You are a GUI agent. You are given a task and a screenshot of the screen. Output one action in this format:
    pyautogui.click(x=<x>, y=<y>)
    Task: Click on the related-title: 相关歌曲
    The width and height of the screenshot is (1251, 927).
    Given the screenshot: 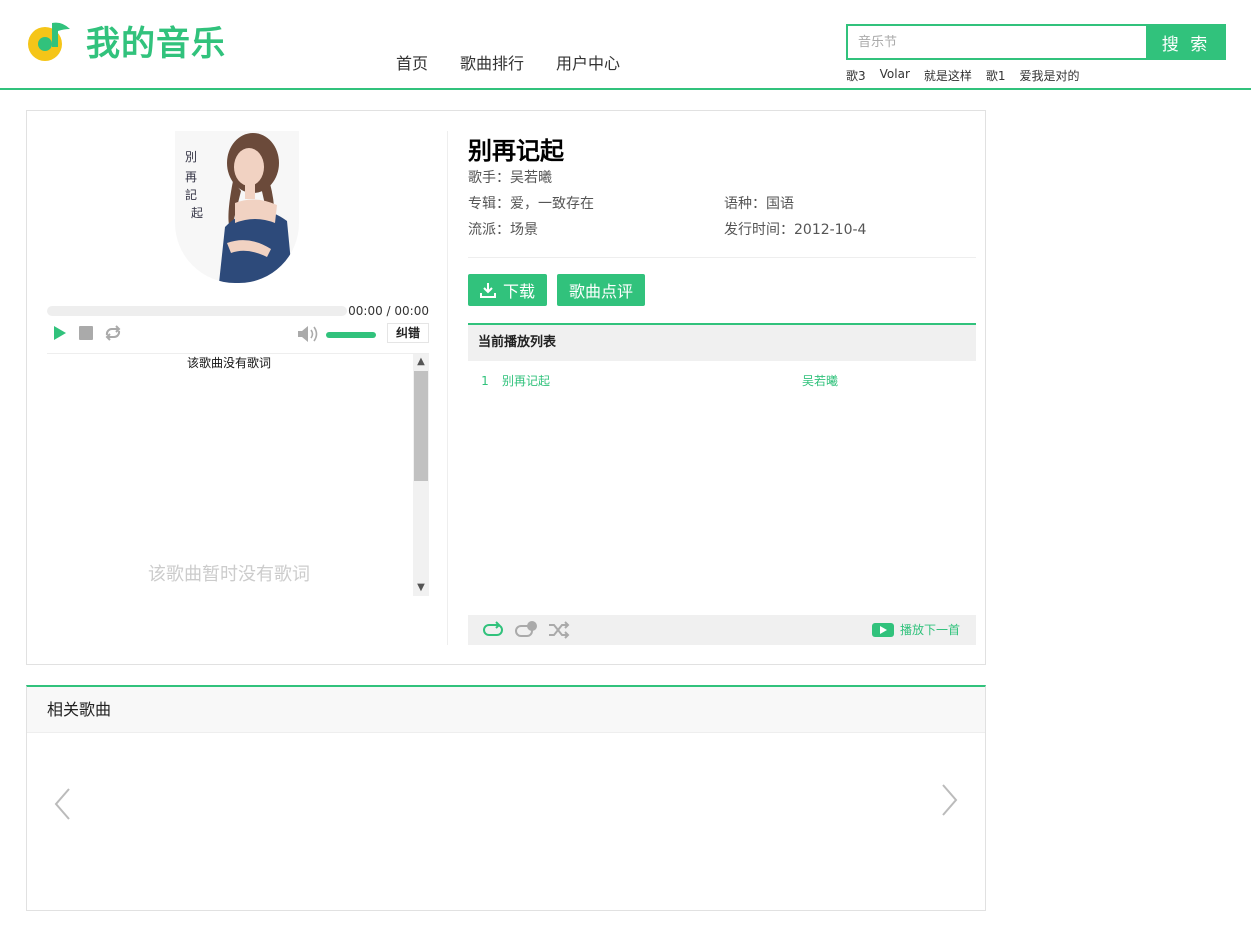 What is the action you would take?
    pyautogui.click(x=506, y=710)
    